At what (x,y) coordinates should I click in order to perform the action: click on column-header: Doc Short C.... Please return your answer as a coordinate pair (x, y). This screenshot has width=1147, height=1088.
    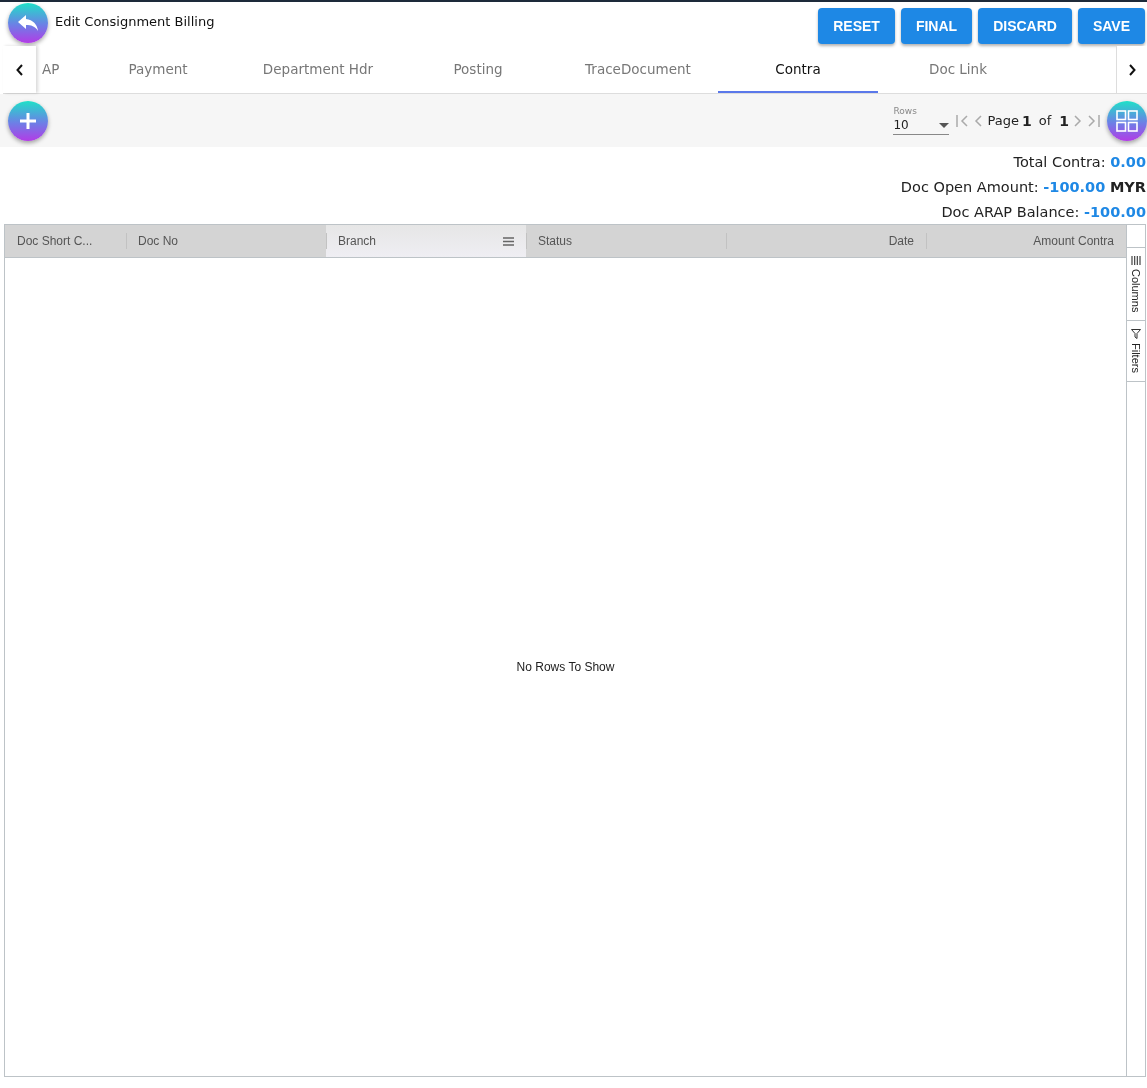
    Looking at the image, I should click on (65, 241).